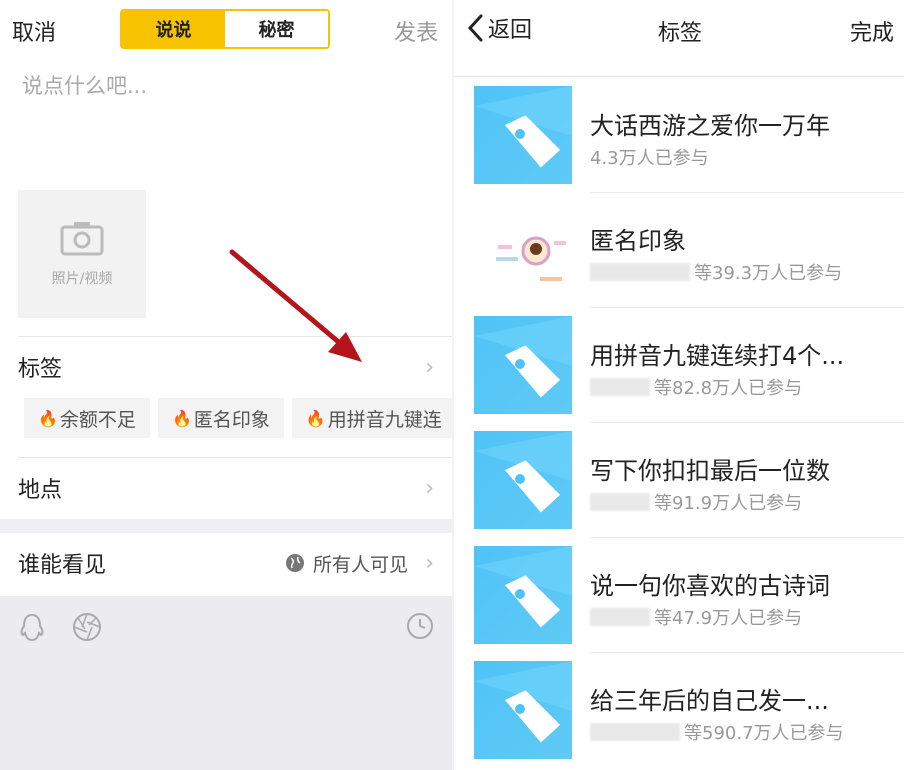  I want to click on list-item: 大话西游之爱你一万年 4.3万人已参与, so click(679, 135).